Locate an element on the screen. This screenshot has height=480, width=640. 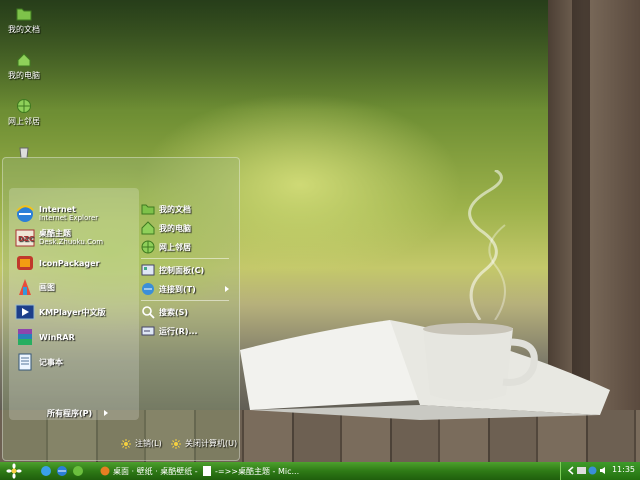
menu-item-winrar: WinRAR is located at coordinates (45, 337).